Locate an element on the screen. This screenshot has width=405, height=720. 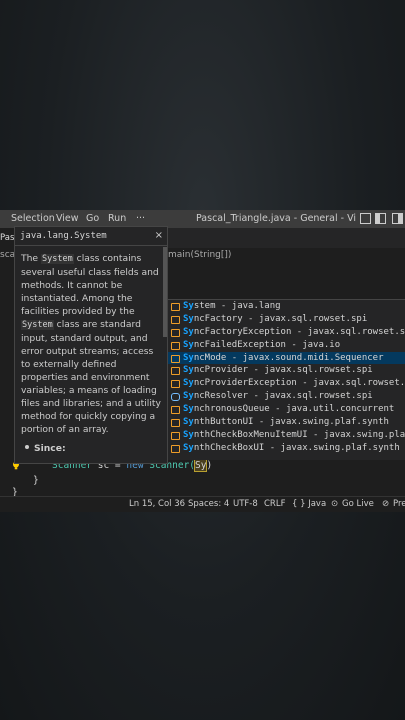
breadcrumb-file: scal_ is located at coordinates (7, 255).